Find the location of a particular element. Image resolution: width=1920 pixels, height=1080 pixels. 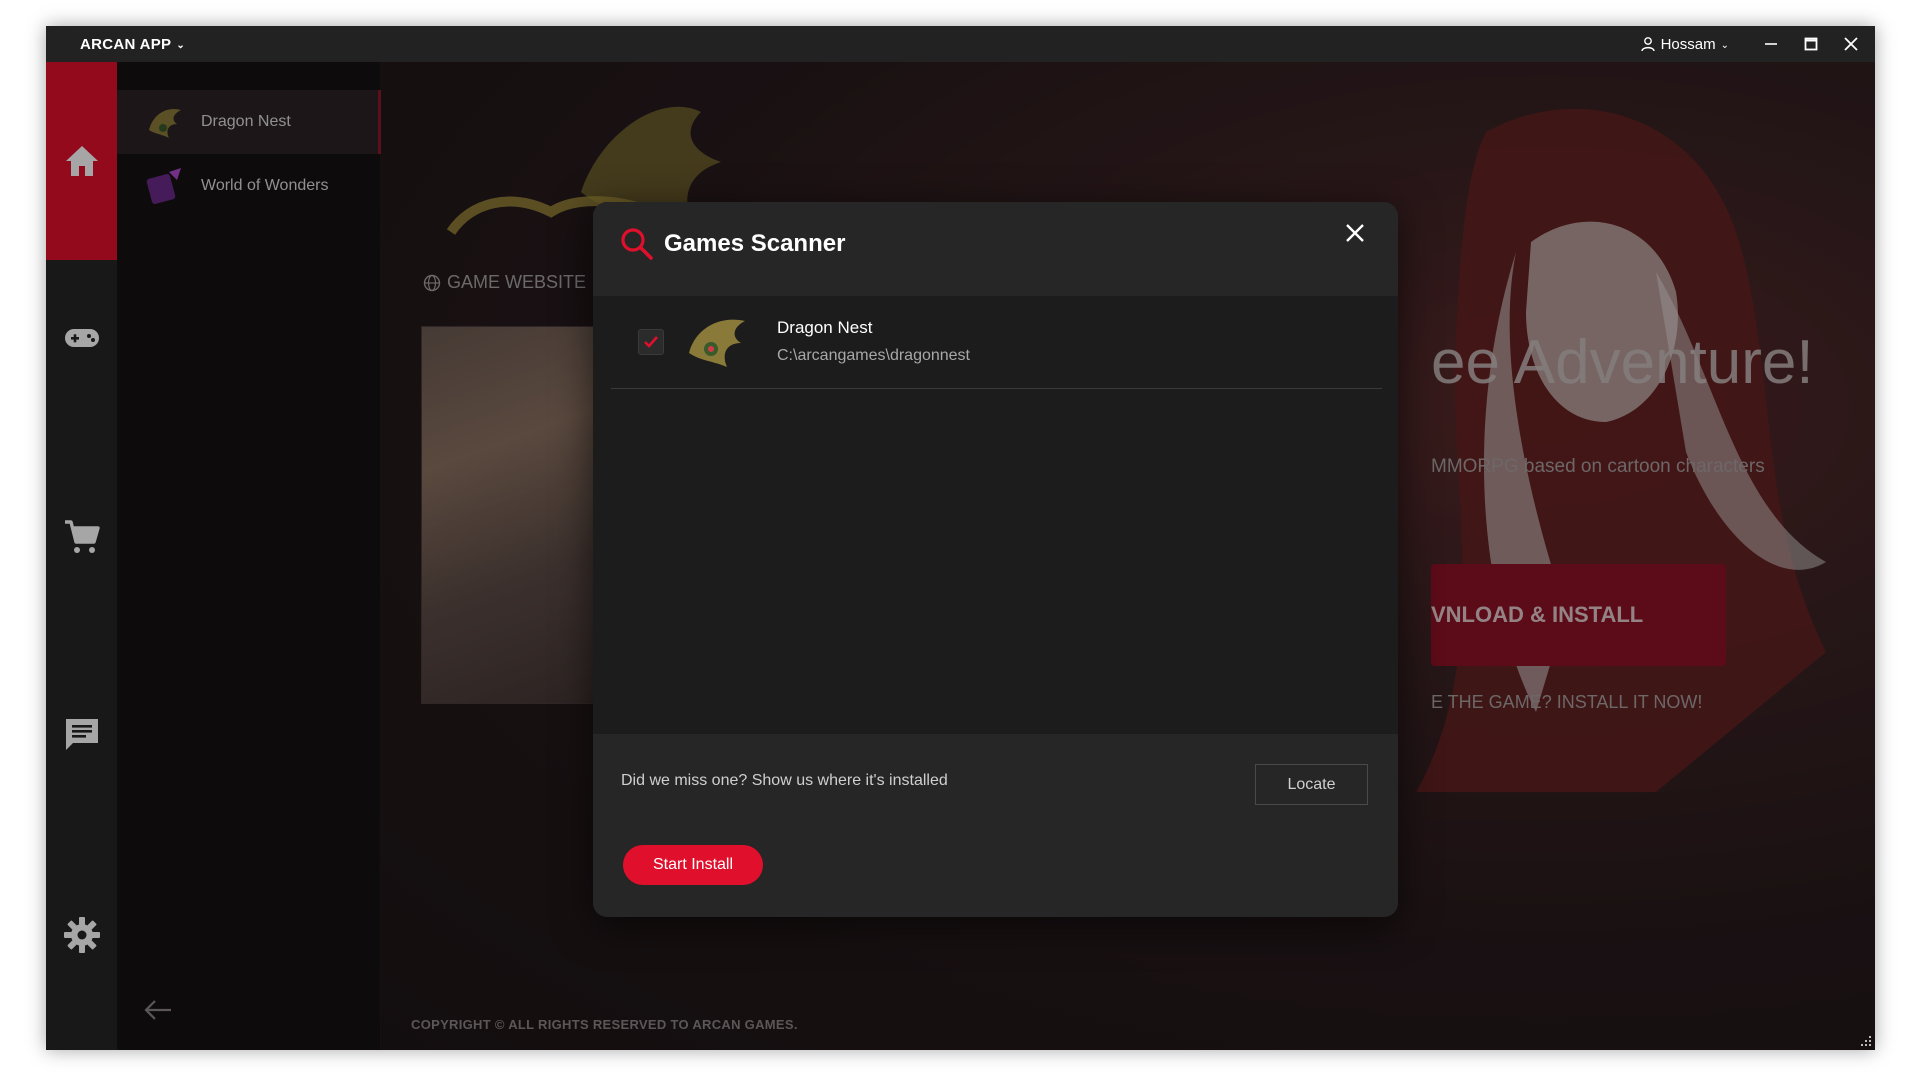

title-bar: ARCAN APP ⌄ Hossam ⌄ is located at coordinates (960, 44).